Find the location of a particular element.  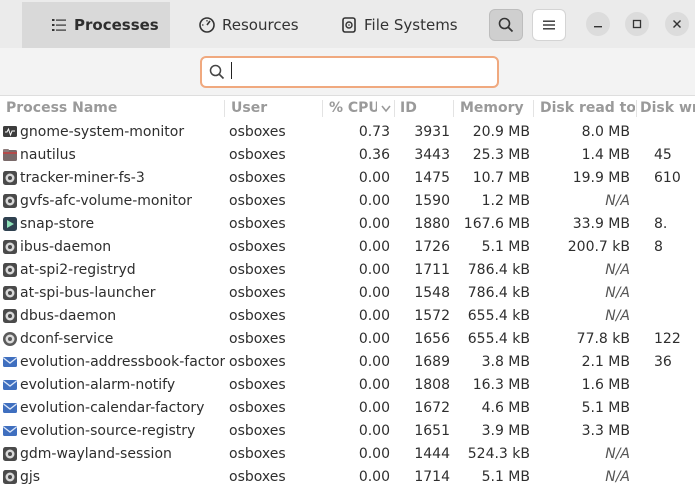

tab-label: Resources is located at coordinates (260, 25).